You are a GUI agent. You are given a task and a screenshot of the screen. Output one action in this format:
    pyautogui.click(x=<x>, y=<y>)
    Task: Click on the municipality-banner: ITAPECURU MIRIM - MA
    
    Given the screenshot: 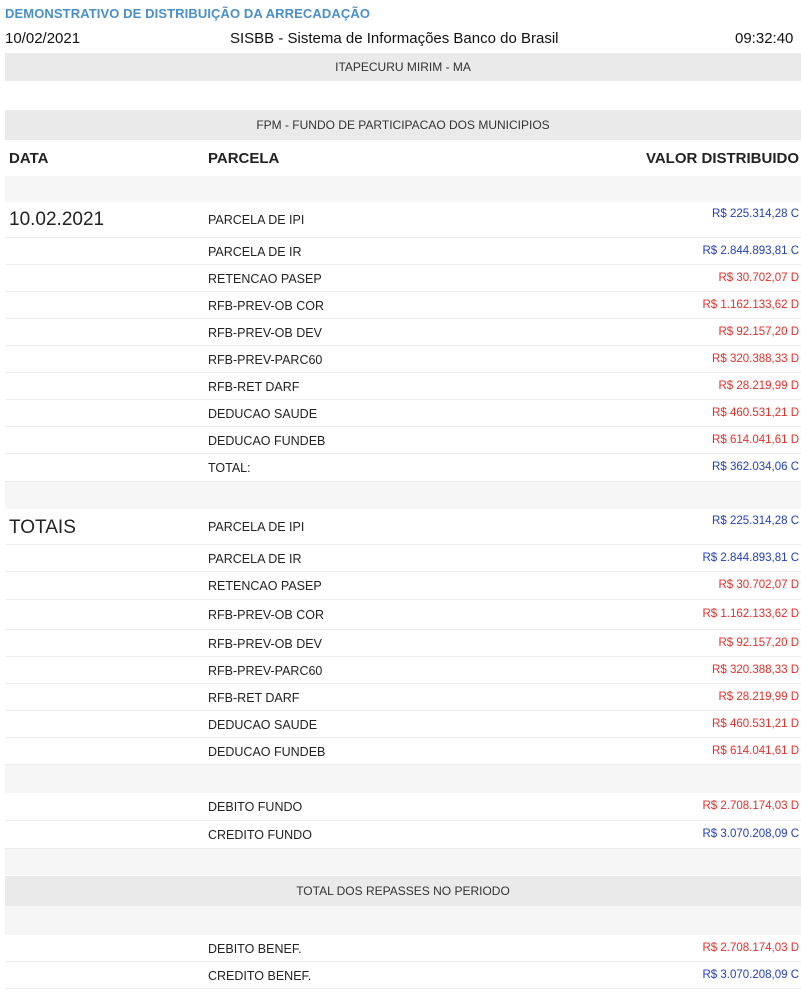 What is the action you would take?
    pyautogui.click(x=403, y=67)
    